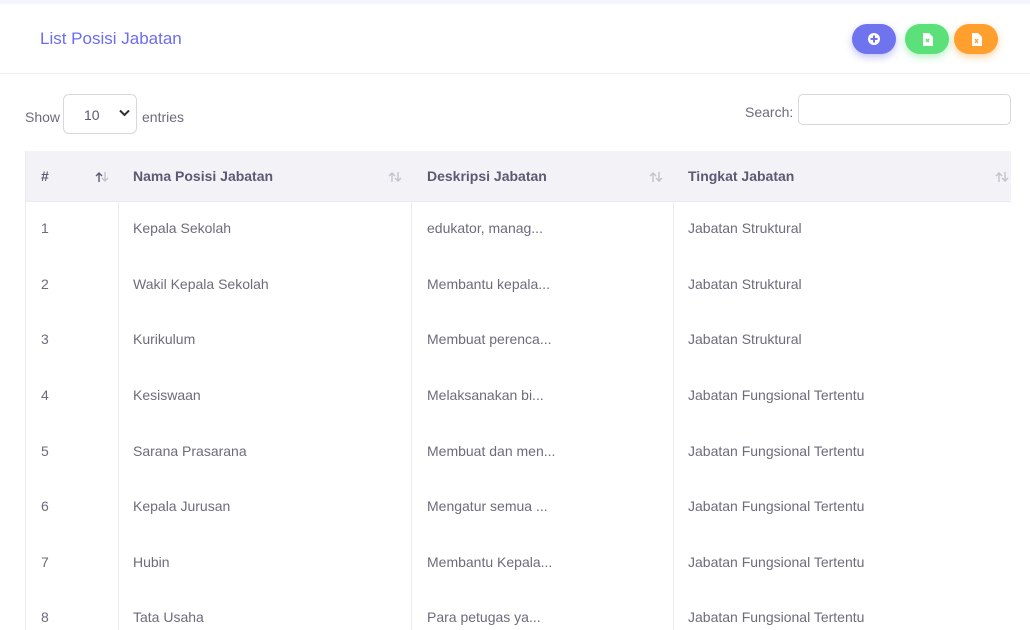  Describe the element at coordinates (164, 339) in the screenshot. I see `cell-nama: Kurikulum` at that location.